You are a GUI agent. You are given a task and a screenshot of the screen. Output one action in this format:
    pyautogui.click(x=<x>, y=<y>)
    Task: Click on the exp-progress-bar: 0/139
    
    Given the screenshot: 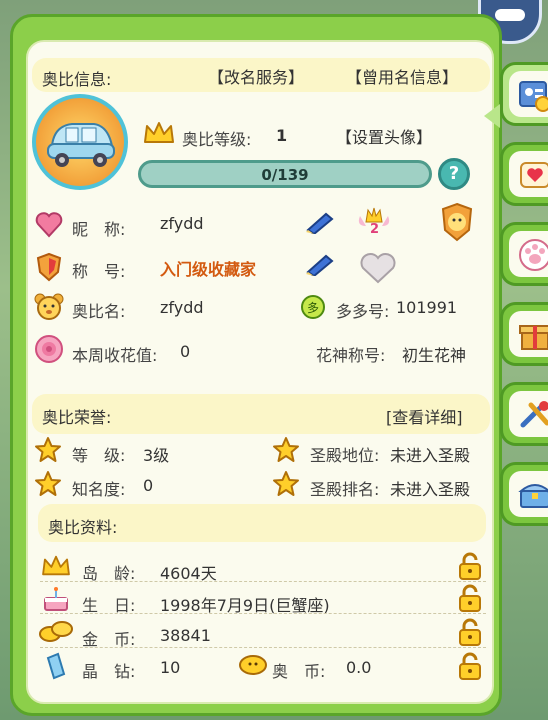 What is the action you would take?
    pyautogui.click(x=285, y=174)
    